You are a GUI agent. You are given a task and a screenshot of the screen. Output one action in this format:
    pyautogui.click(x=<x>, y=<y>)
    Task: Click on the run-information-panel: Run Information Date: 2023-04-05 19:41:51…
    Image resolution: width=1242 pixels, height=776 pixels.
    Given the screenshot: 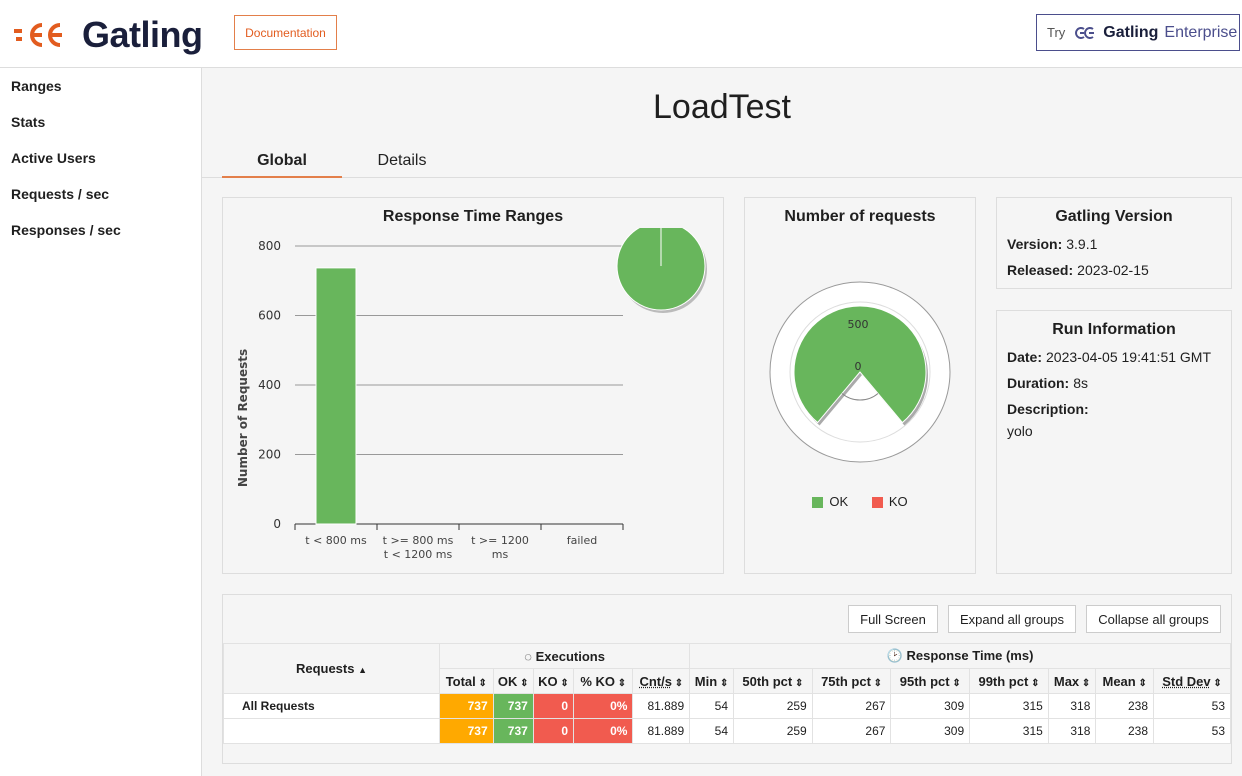 What is the action you would take?
    pyautogui.click(x=1114, y=442)
    